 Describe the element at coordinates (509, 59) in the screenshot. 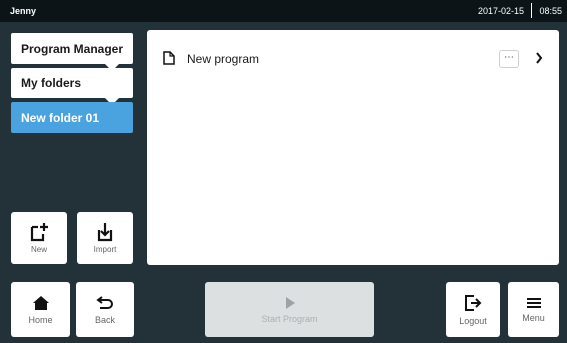

I see `more-options-button: ⋯` at that location.